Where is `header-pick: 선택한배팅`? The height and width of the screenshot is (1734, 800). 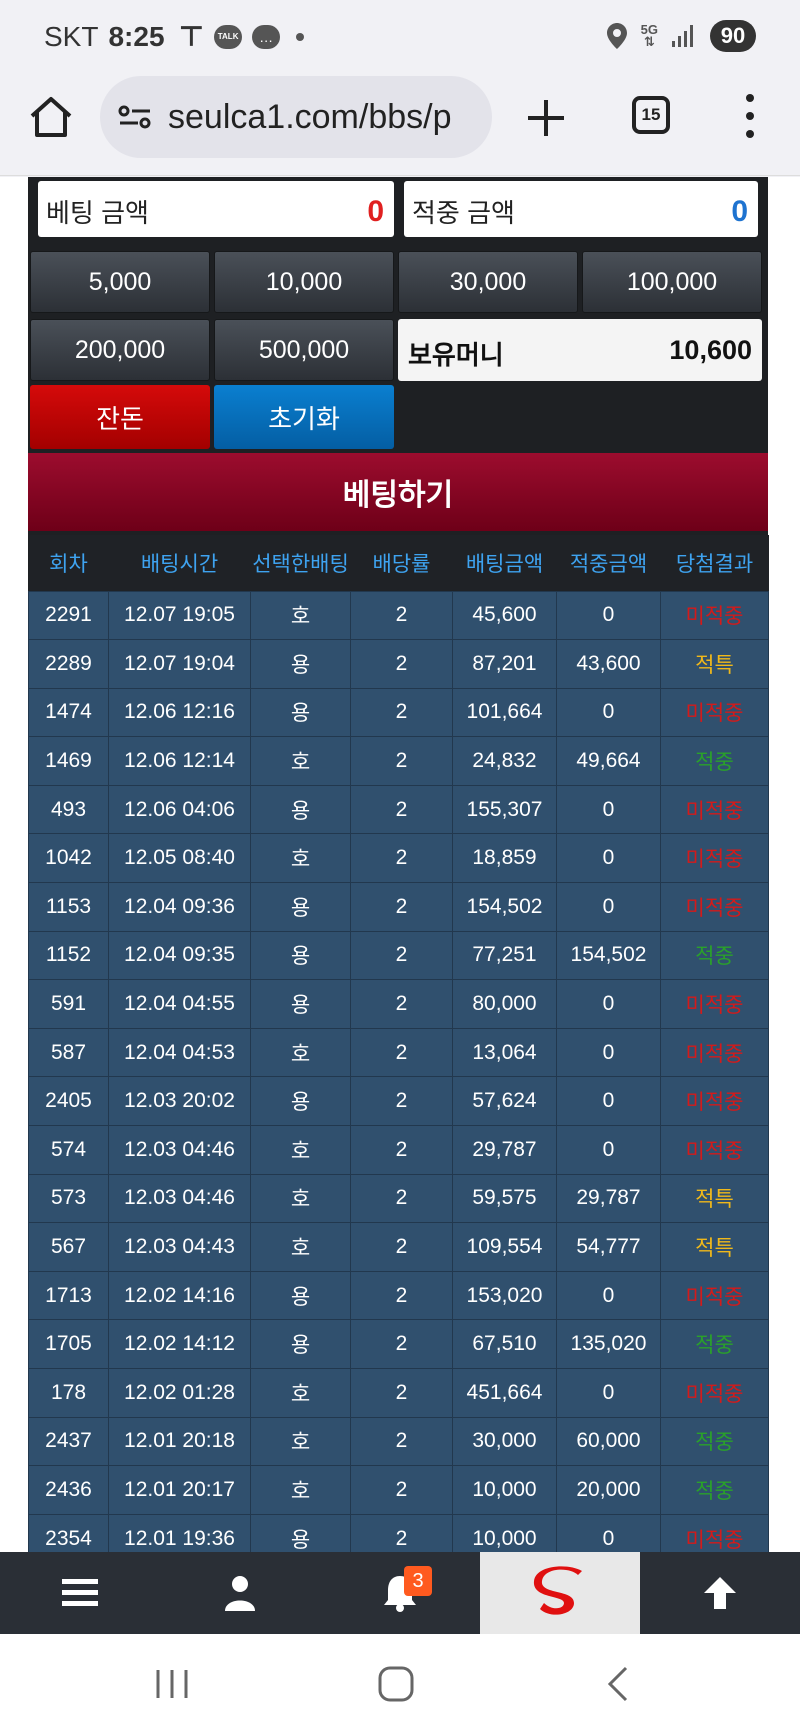 header-pick: 선택한배팅 is located at coordinates (300, 563).